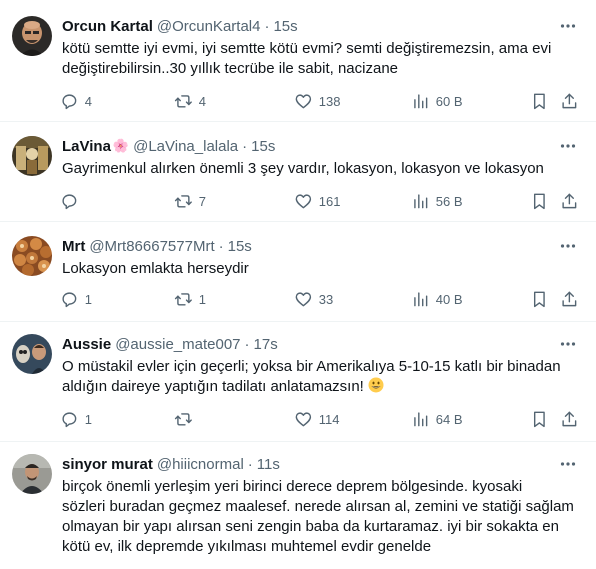 The width and height of the screenshot is (596, 569). What do you see at coordinates (185, 146) in the screenshot?
I see `author-handle: @LaVina_lalala` at bounding box center [185, 146].